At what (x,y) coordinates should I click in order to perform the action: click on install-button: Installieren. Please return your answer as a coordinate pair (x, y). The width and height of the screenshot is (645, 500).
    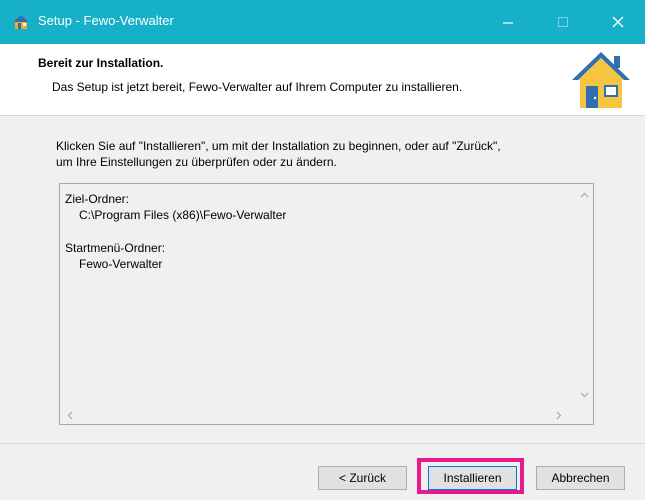
    Looking at the image, I should click on (472, 478).